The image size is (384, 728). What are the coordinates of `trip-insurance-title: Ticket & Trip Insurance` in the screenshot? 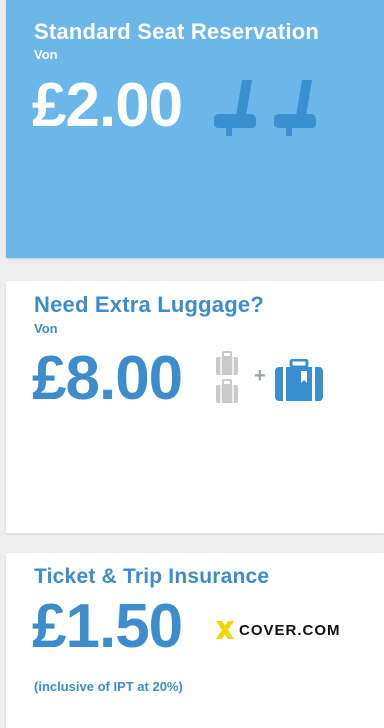 It's located at (152, 576).